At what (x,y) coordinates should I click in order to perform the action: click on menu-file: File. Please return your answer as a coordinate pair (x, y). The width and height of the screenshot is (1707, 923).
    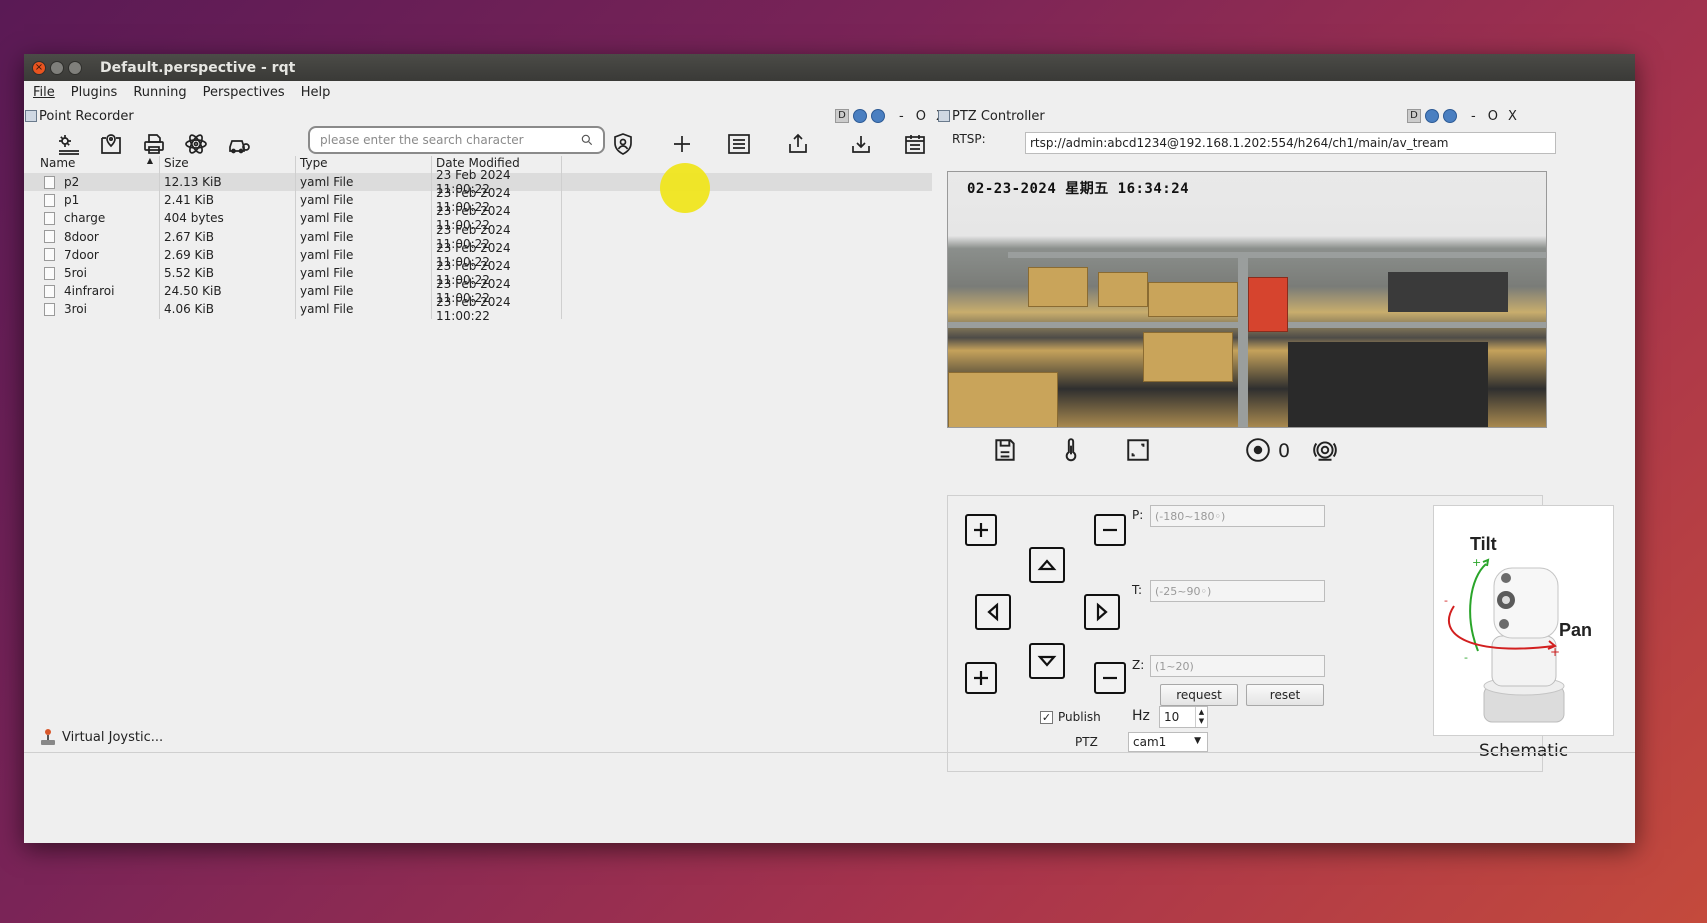
    Looking at the image, I should click on (44, 92).